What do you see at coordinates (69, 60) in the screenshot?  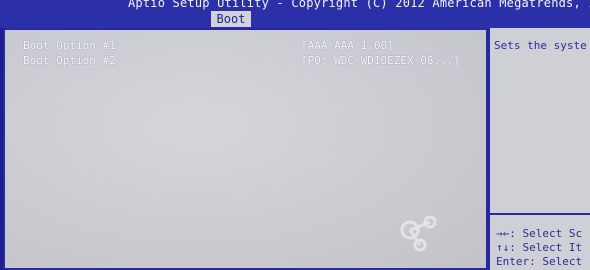 I see `boot-option-2-label: Boot Option #2` at bounding box center [69, 60].